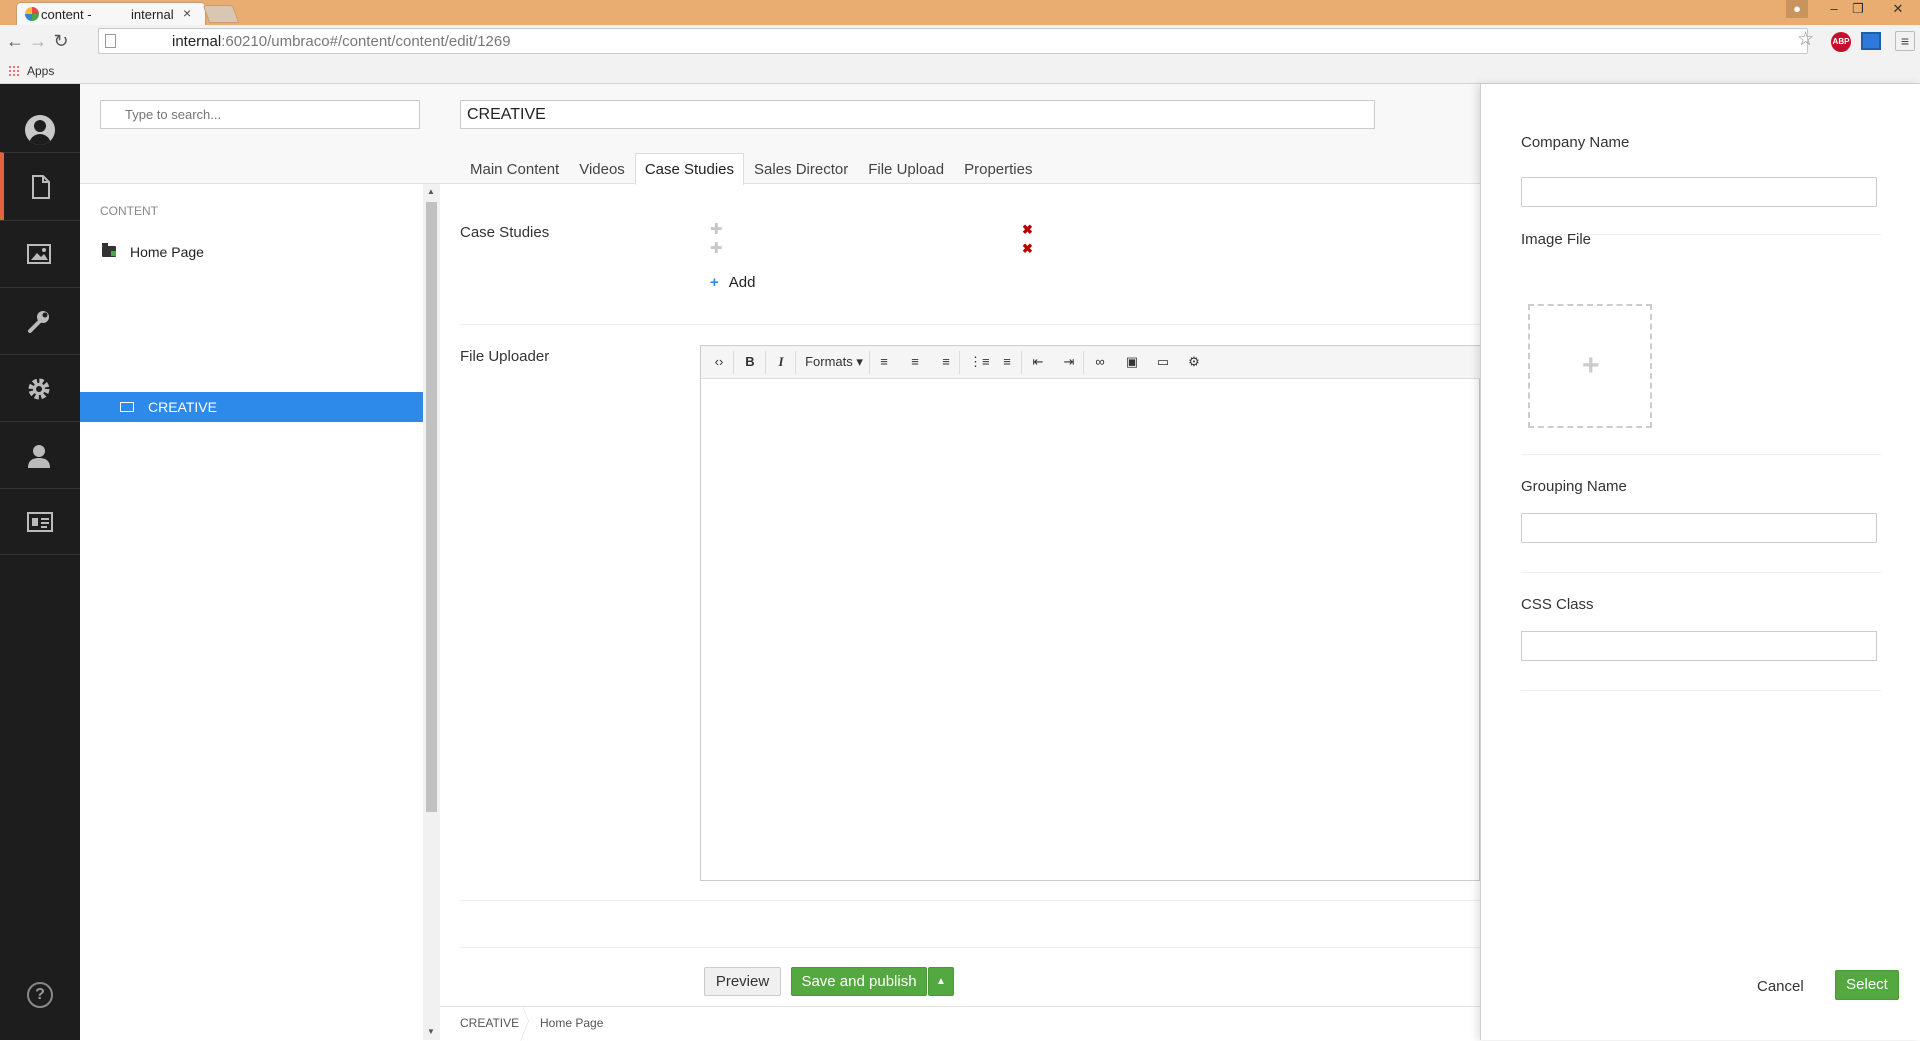 This screenshot has height=1041, width=1920. Describe the element at coordinates (38, 41) in the screenshot. I see `forward-icon: →` at that location.